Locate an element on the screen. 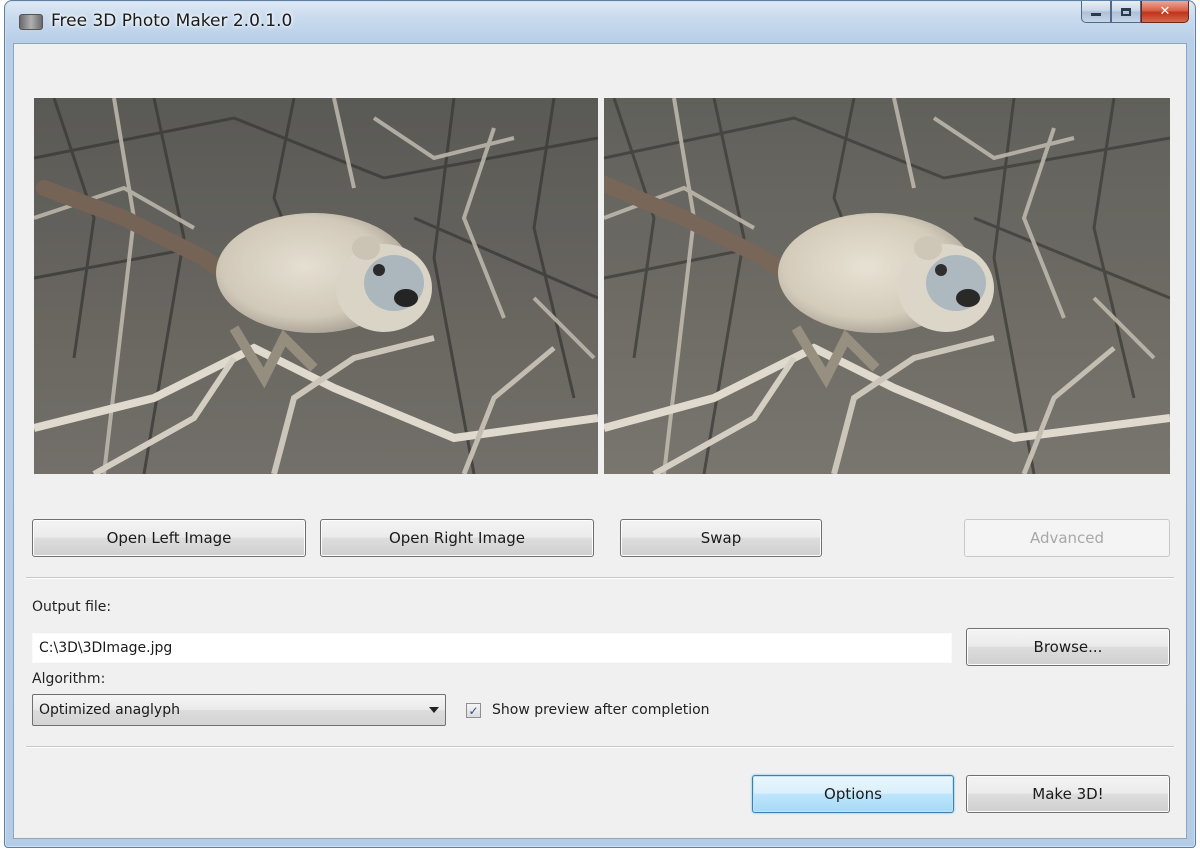 This screenshot has height=852, width=1200. separator-top is located at coordinates (600, 578).